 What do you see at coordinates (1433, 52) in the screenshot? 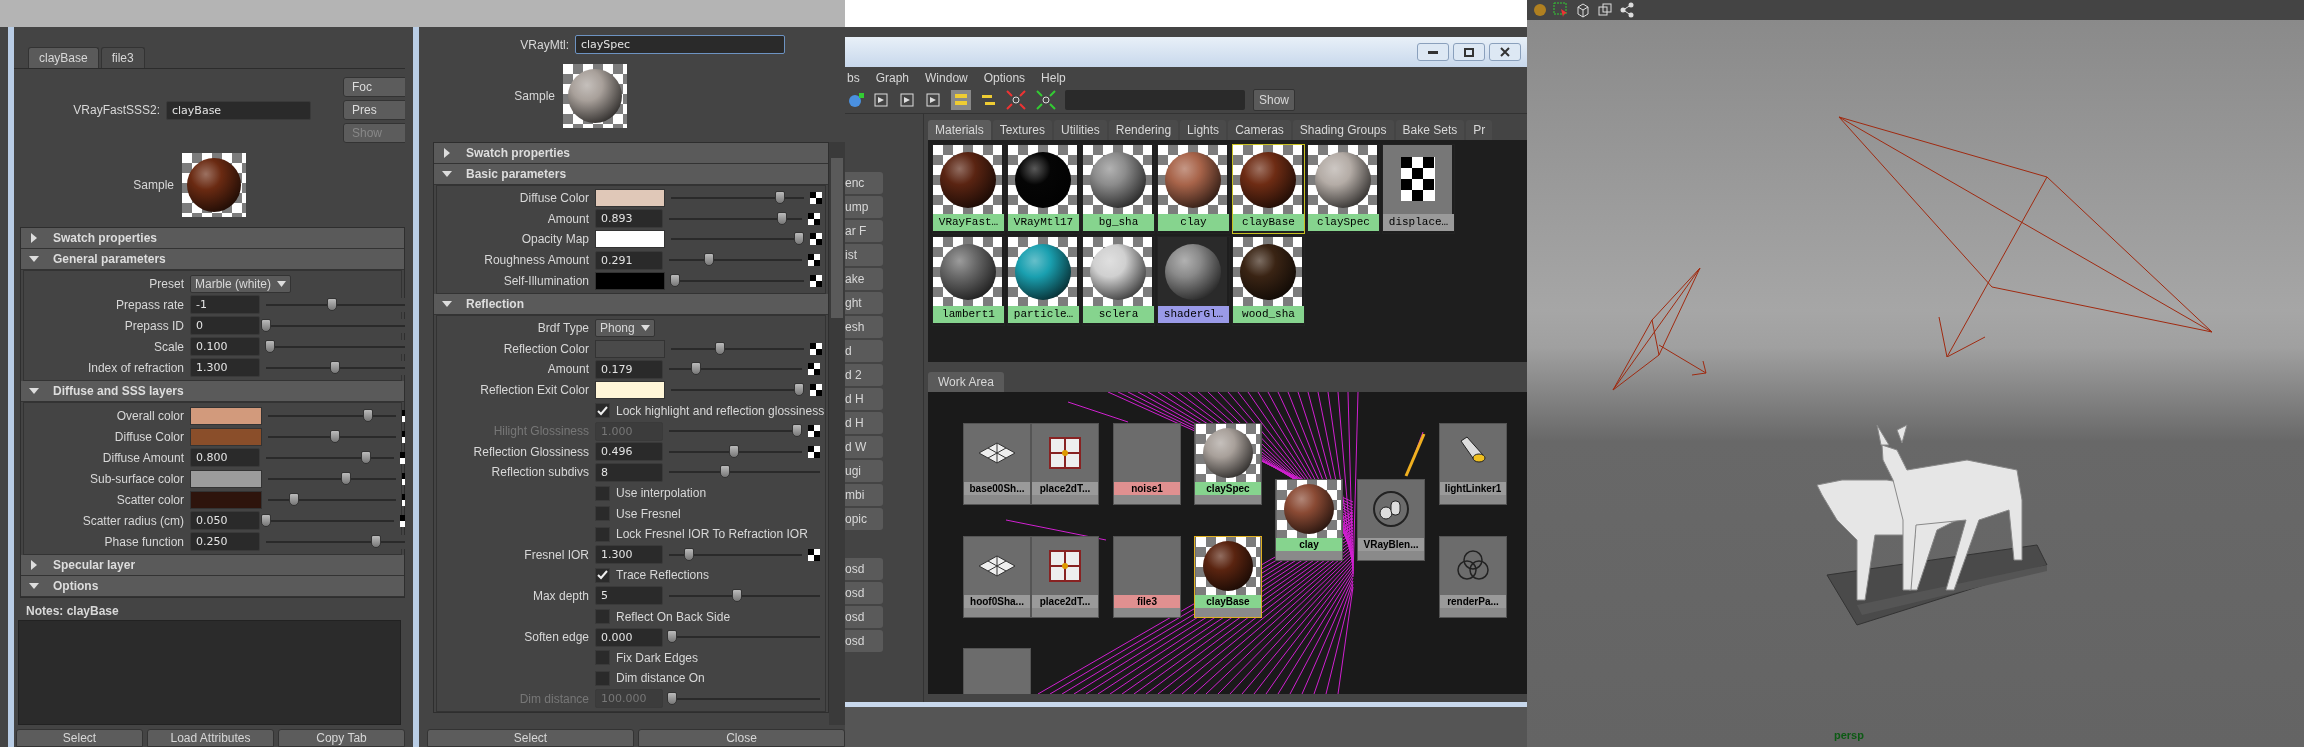
I see `minimize-button` at bounding box center [1433, 52].